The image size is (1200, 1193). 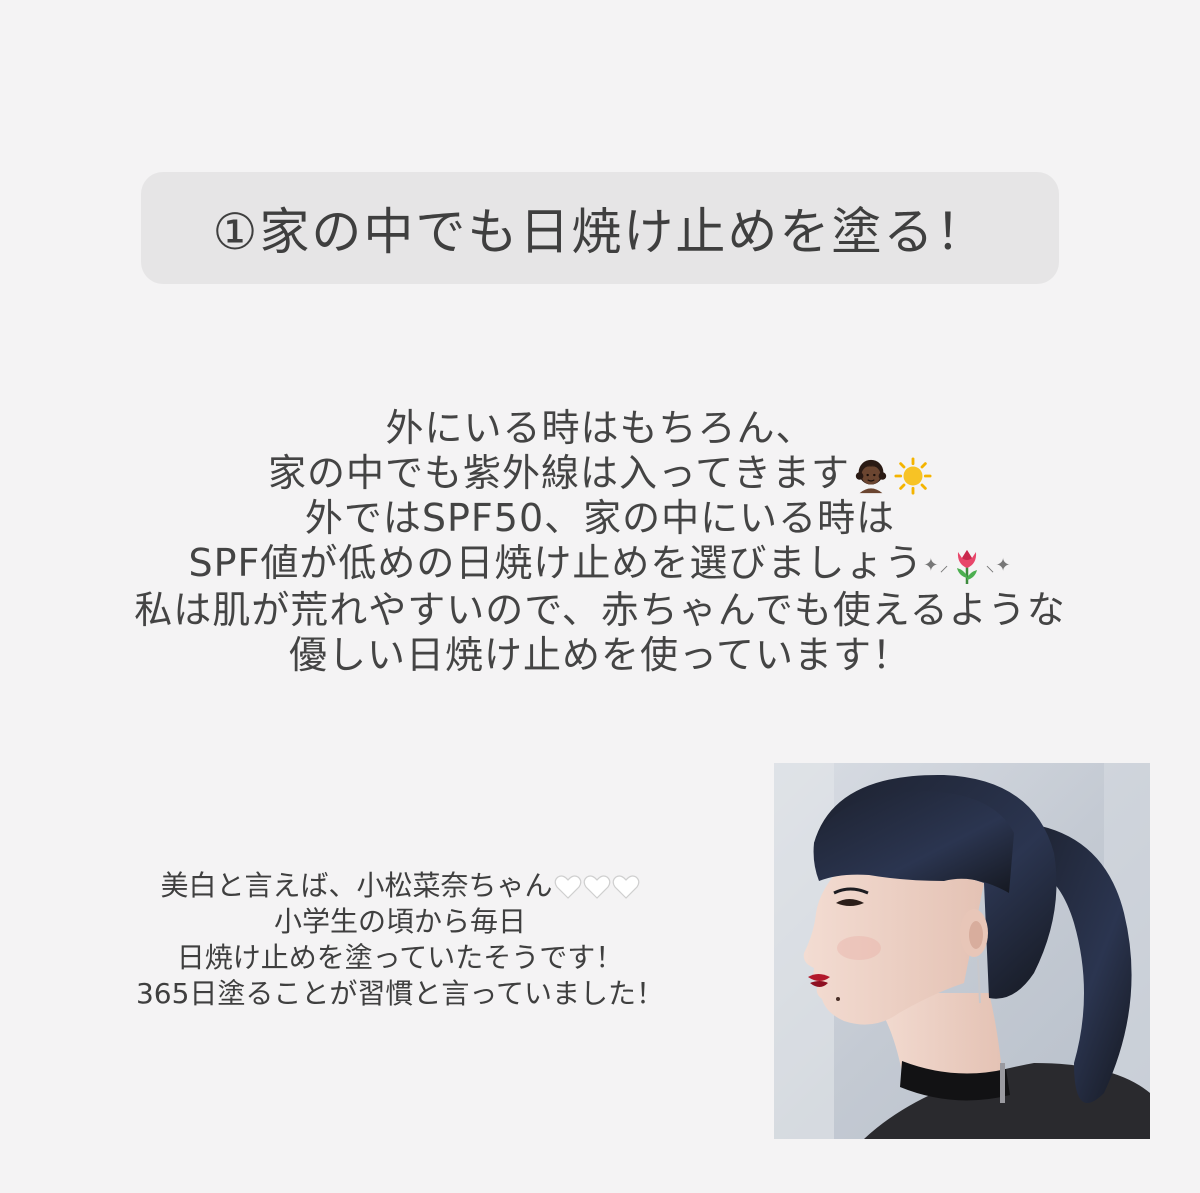 What do you see at coordinates (600, 563) in the screenshot?
I see `main-line-4: SPF値が低めの日焼け止めを選びましょう✦⸝ ⸜✦` at bounding box center [600, 563].